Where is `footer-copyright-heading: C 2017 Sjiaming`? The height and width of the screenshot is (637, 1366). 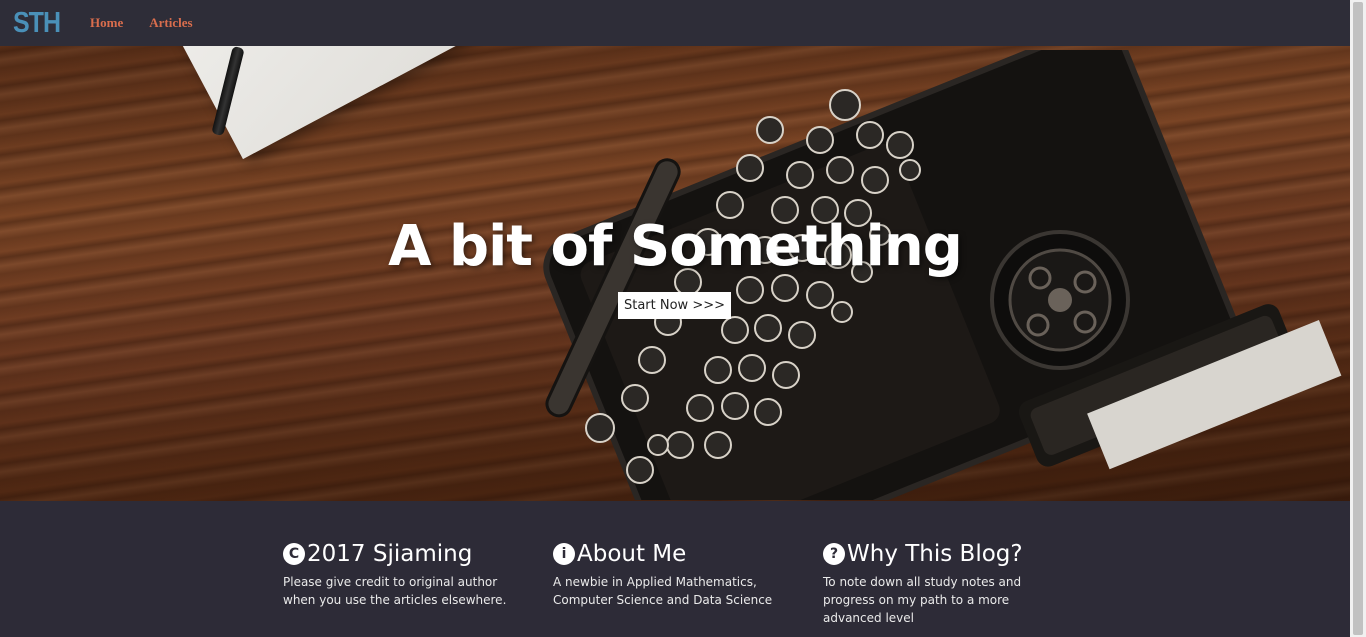 footer-copyright-heading: C 2017 Sjiaming is located at coordinates (403, 554).